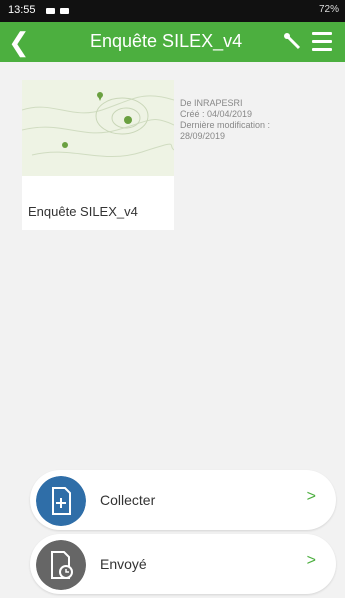 This screenshot has width=345, height=598. What do you see at coordinates (19, 42) in the screenshot?
I see `back-button: ❮` at bounding box center [19, 42].